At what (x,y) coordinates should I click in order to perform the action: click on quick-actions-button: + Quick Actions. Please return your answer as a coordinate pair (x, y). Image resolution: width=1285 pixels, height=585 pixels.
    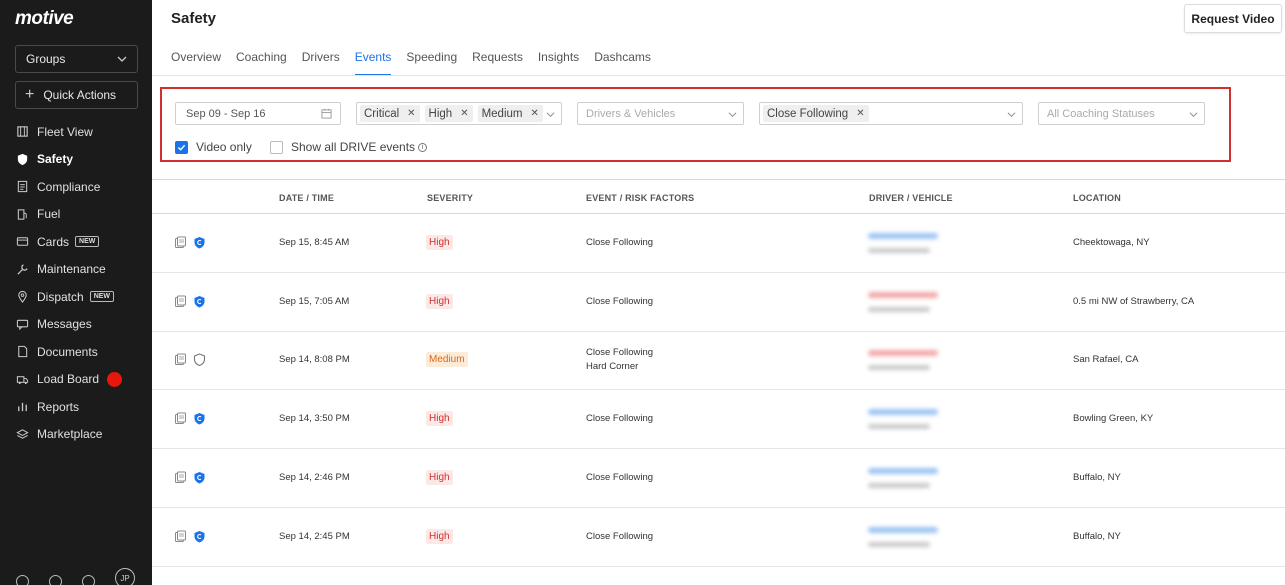
    Looking at the image, I should click on (76, 95).